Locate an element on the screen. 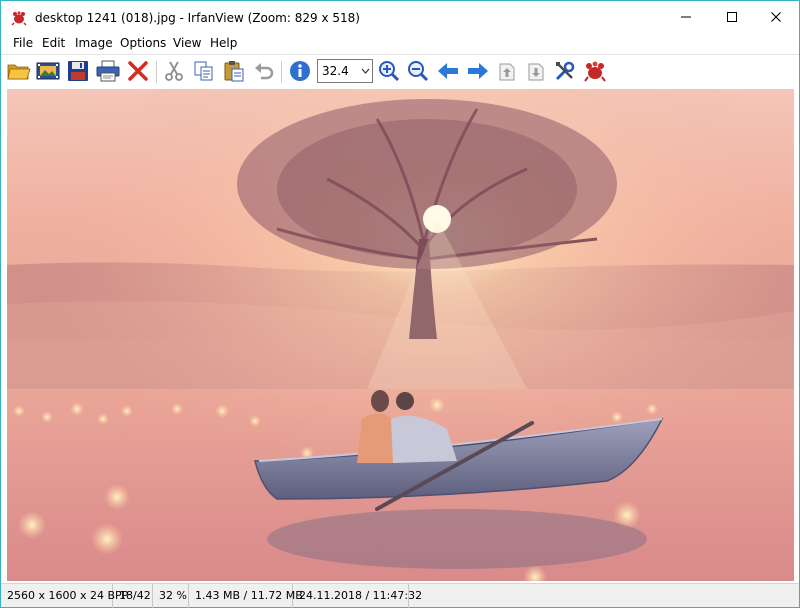 The width and height of the screenshot is (800, 608). first-page-button is located at coordinates (507, 71).